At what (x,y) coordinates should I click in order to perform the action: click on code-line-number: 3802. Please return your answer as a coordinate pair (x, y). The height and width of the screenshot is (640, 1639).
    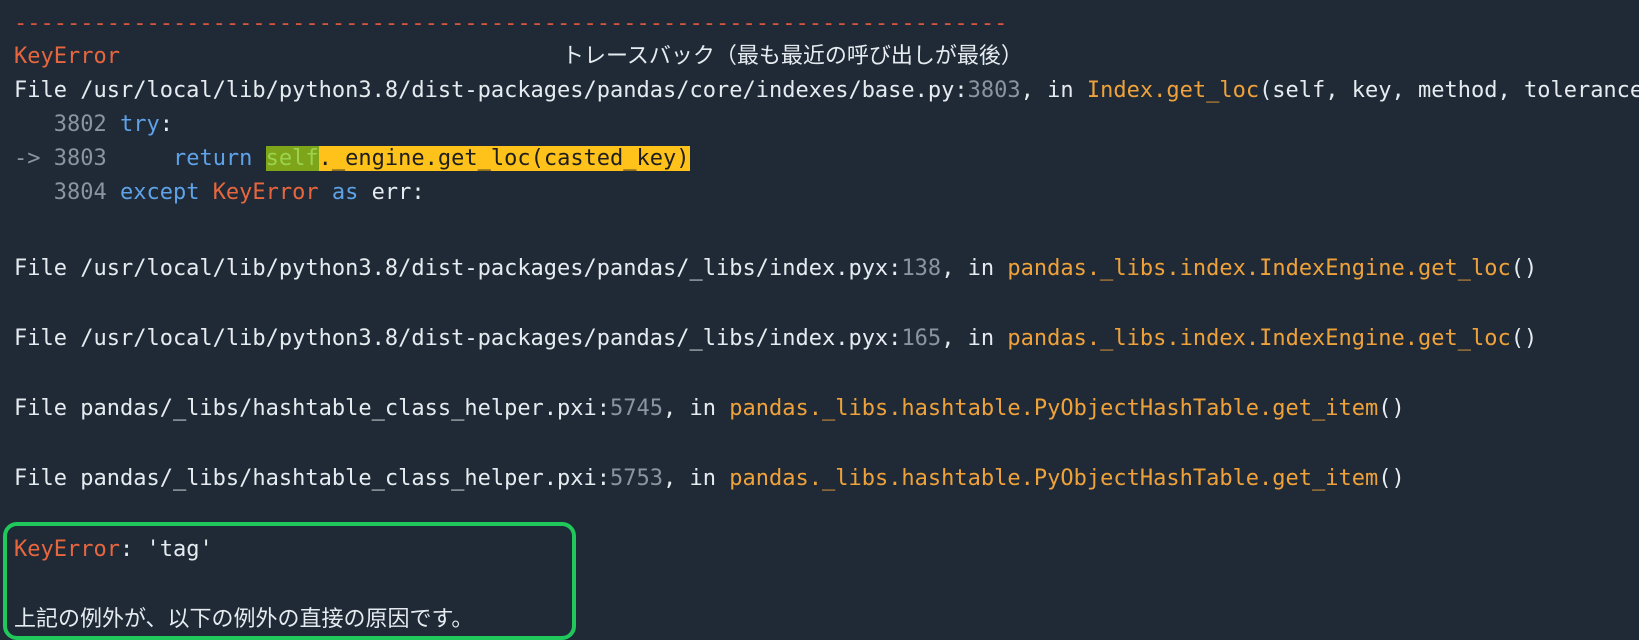
    Looking at the image, I should click on (67, 124).